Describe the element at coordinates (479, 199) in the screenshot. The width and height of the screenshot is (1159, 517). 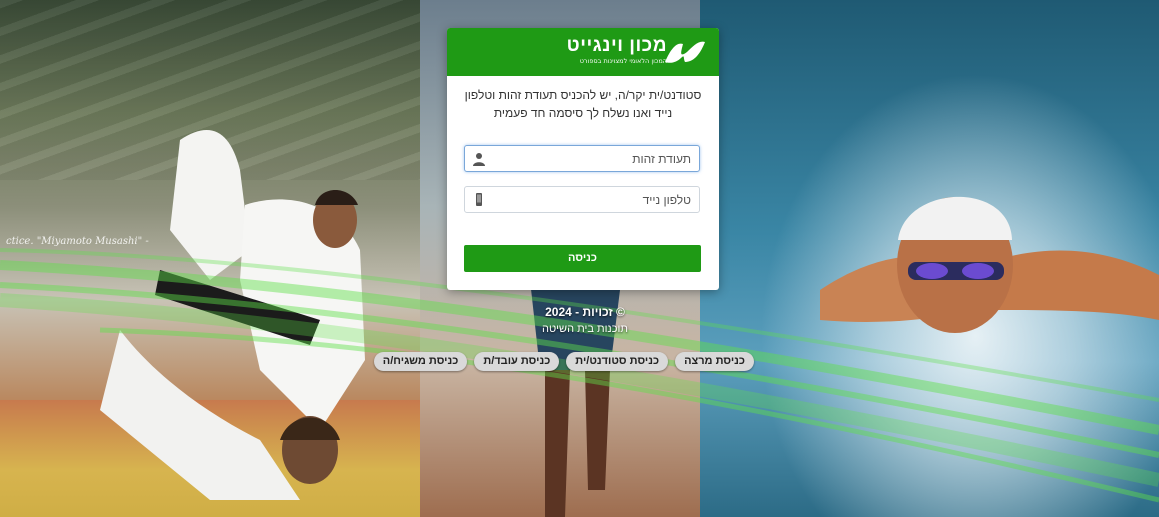
I see `mobile-phone-icon` at that location.